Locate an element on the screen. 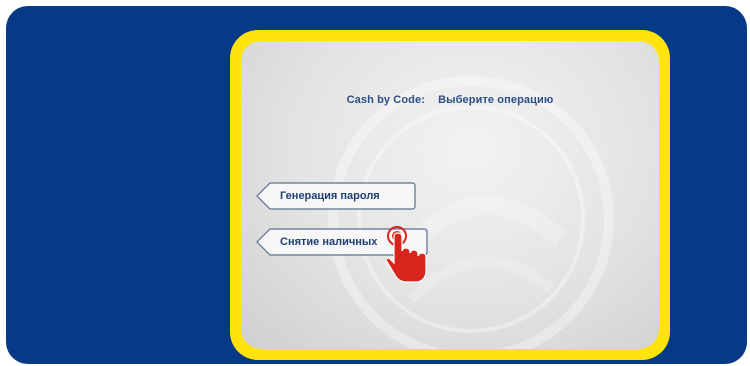 The width and height of the screenshot is (750, 366). screen-title: Cash by Code: Выберите операцию is located at coordinates (450, 100).